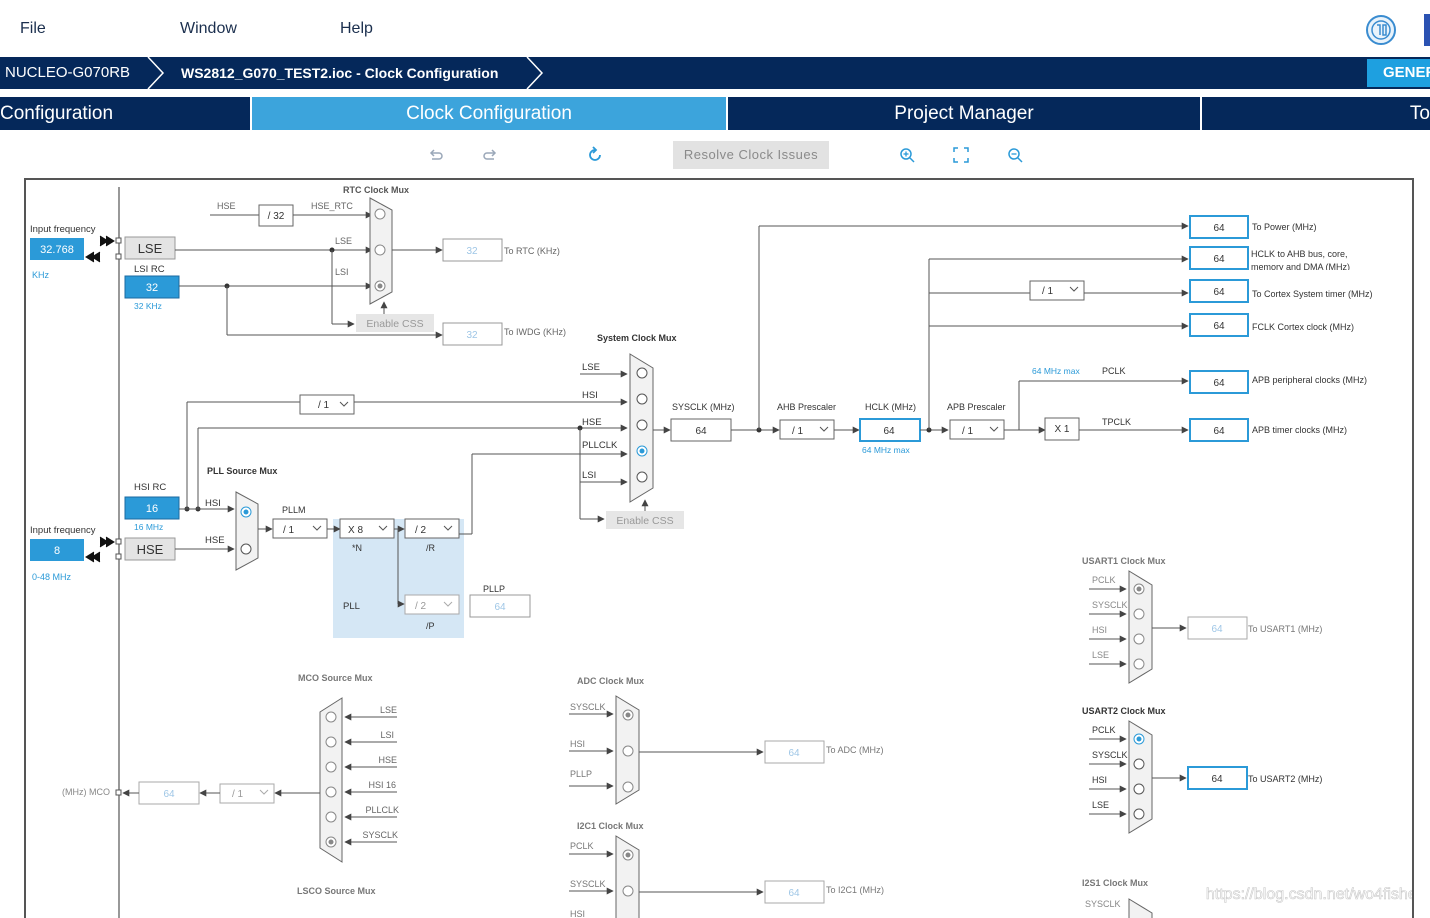 This screenshot has height=918, width=1430. I want to click on tab-clock-configuration: Clock Configuration, so click(489, 113).